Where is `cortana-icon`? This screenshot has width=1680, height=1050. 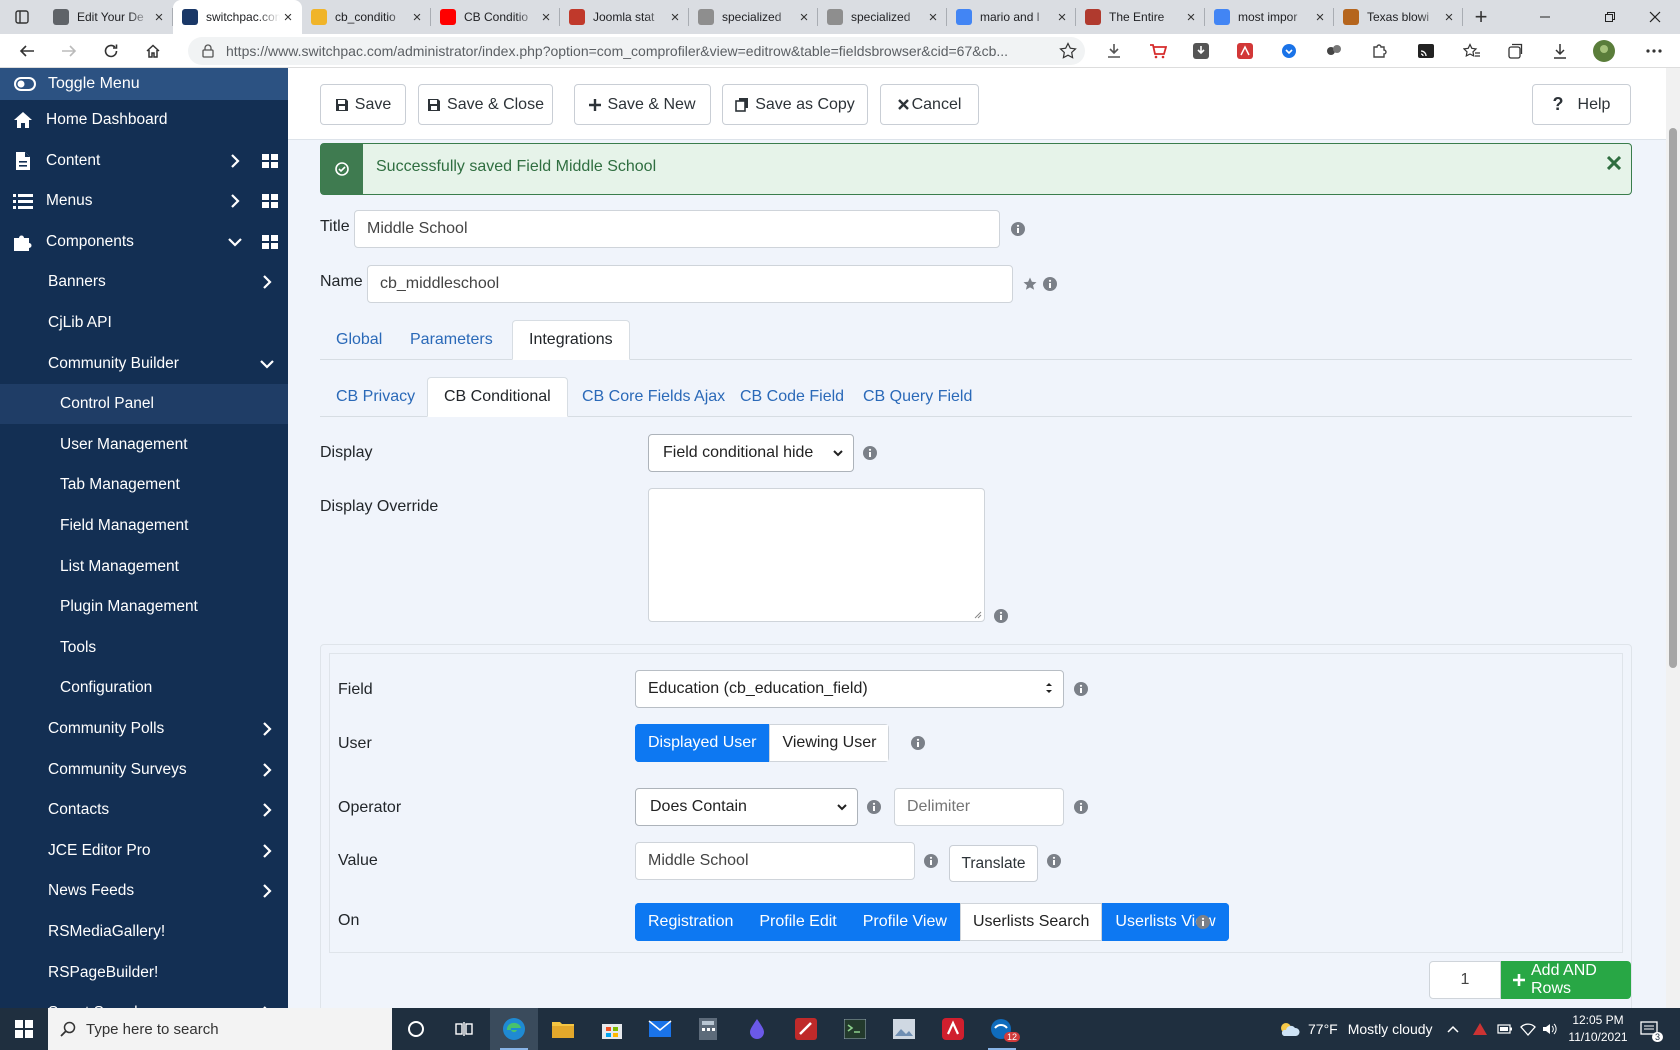 cortana-icon is located at coordinates (416, 1029).